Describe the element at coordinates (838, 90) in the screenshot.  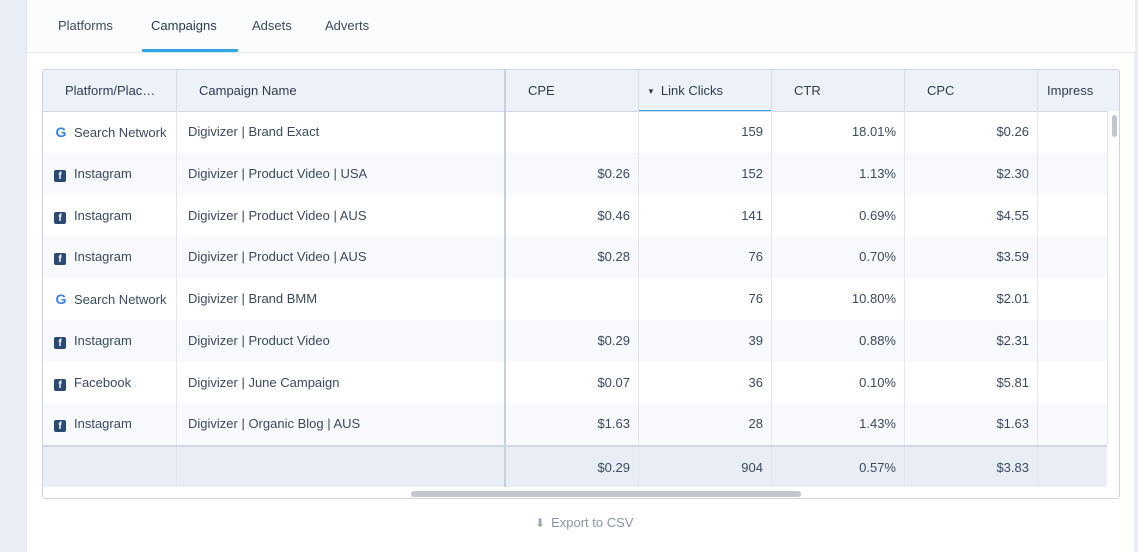
I see `column-header-ctr: CTR` at that location.